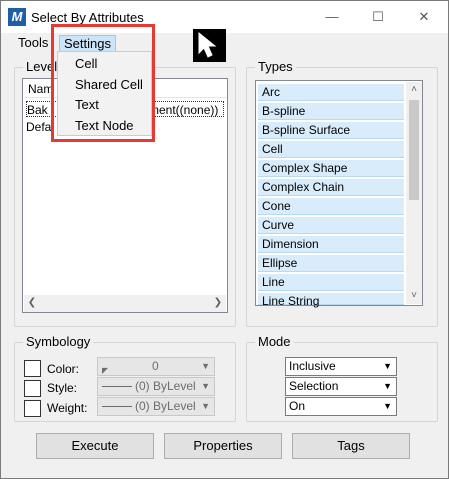 This screenshot has height=479, width=449. I want to click on color-label: Color:, so click(63, 369).